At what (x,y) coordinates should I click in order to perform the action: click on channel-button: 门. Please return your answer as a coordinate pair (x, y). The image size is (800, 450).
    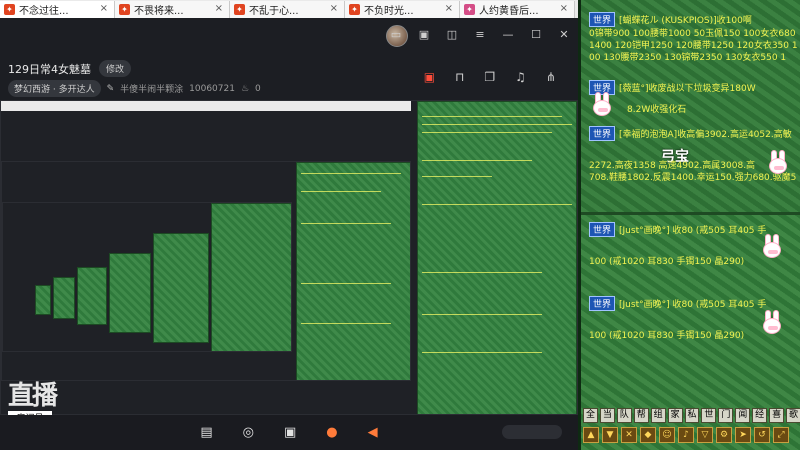
    Looking at the image, I should click on (726, 415).